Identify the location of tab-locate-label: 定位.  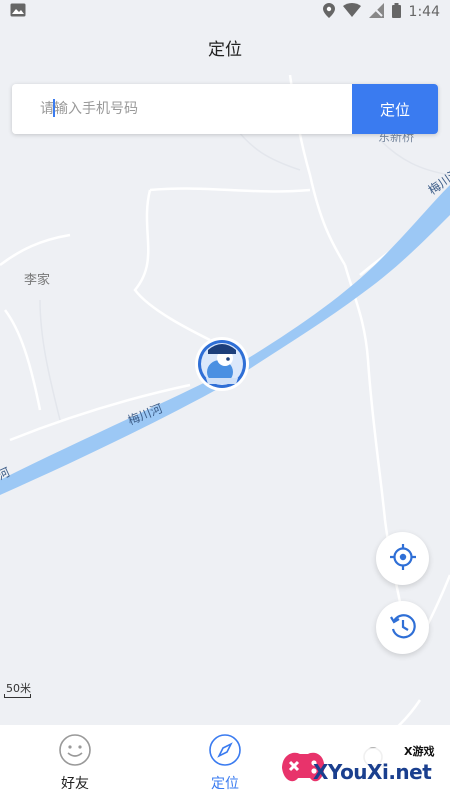
(225, 783).